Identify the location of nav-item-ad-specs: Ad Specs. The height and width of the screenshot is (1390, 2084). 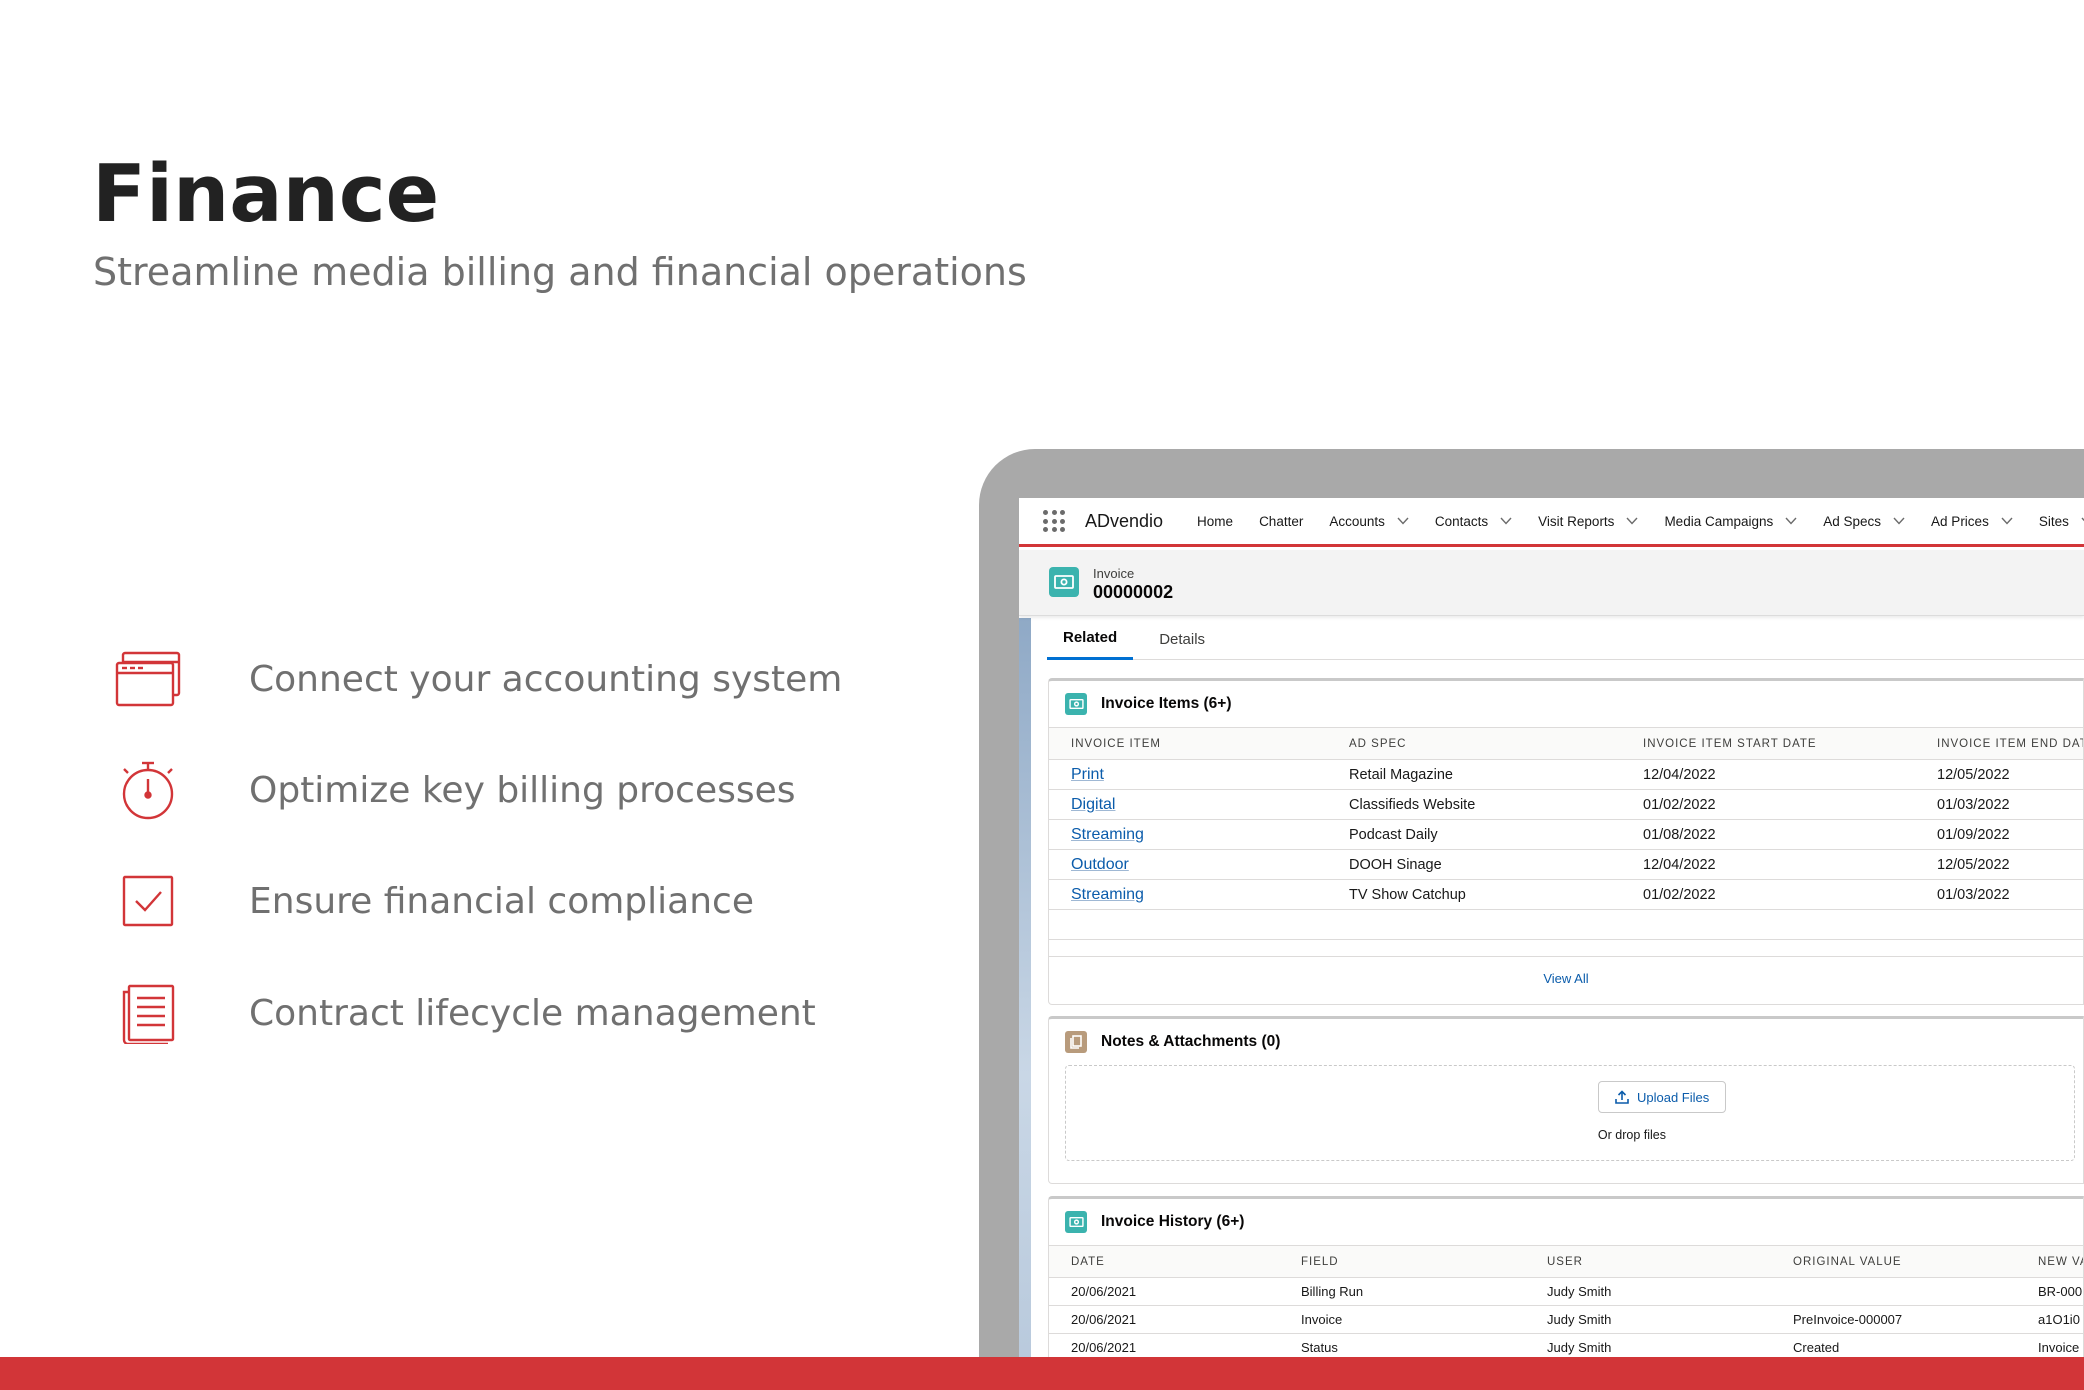
(1864, 521).